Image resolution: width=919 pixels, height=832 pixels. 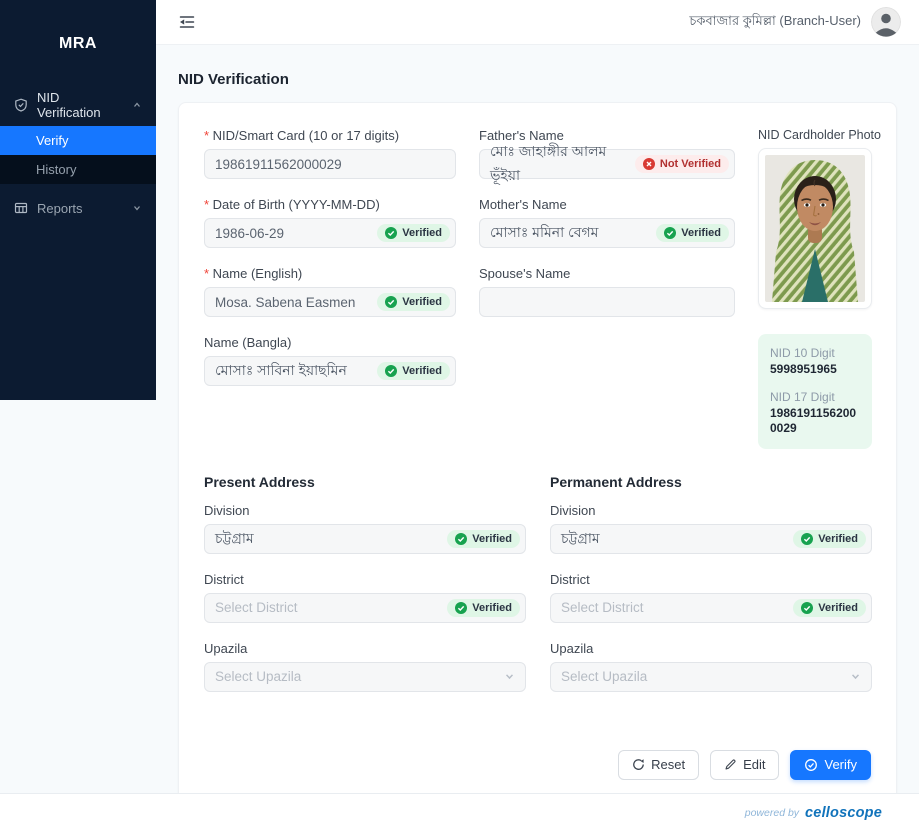 What do you see at coordinates (659, 764) in the screenshot?
I see `reset-button: Reset` at bounding box center [659, 764].